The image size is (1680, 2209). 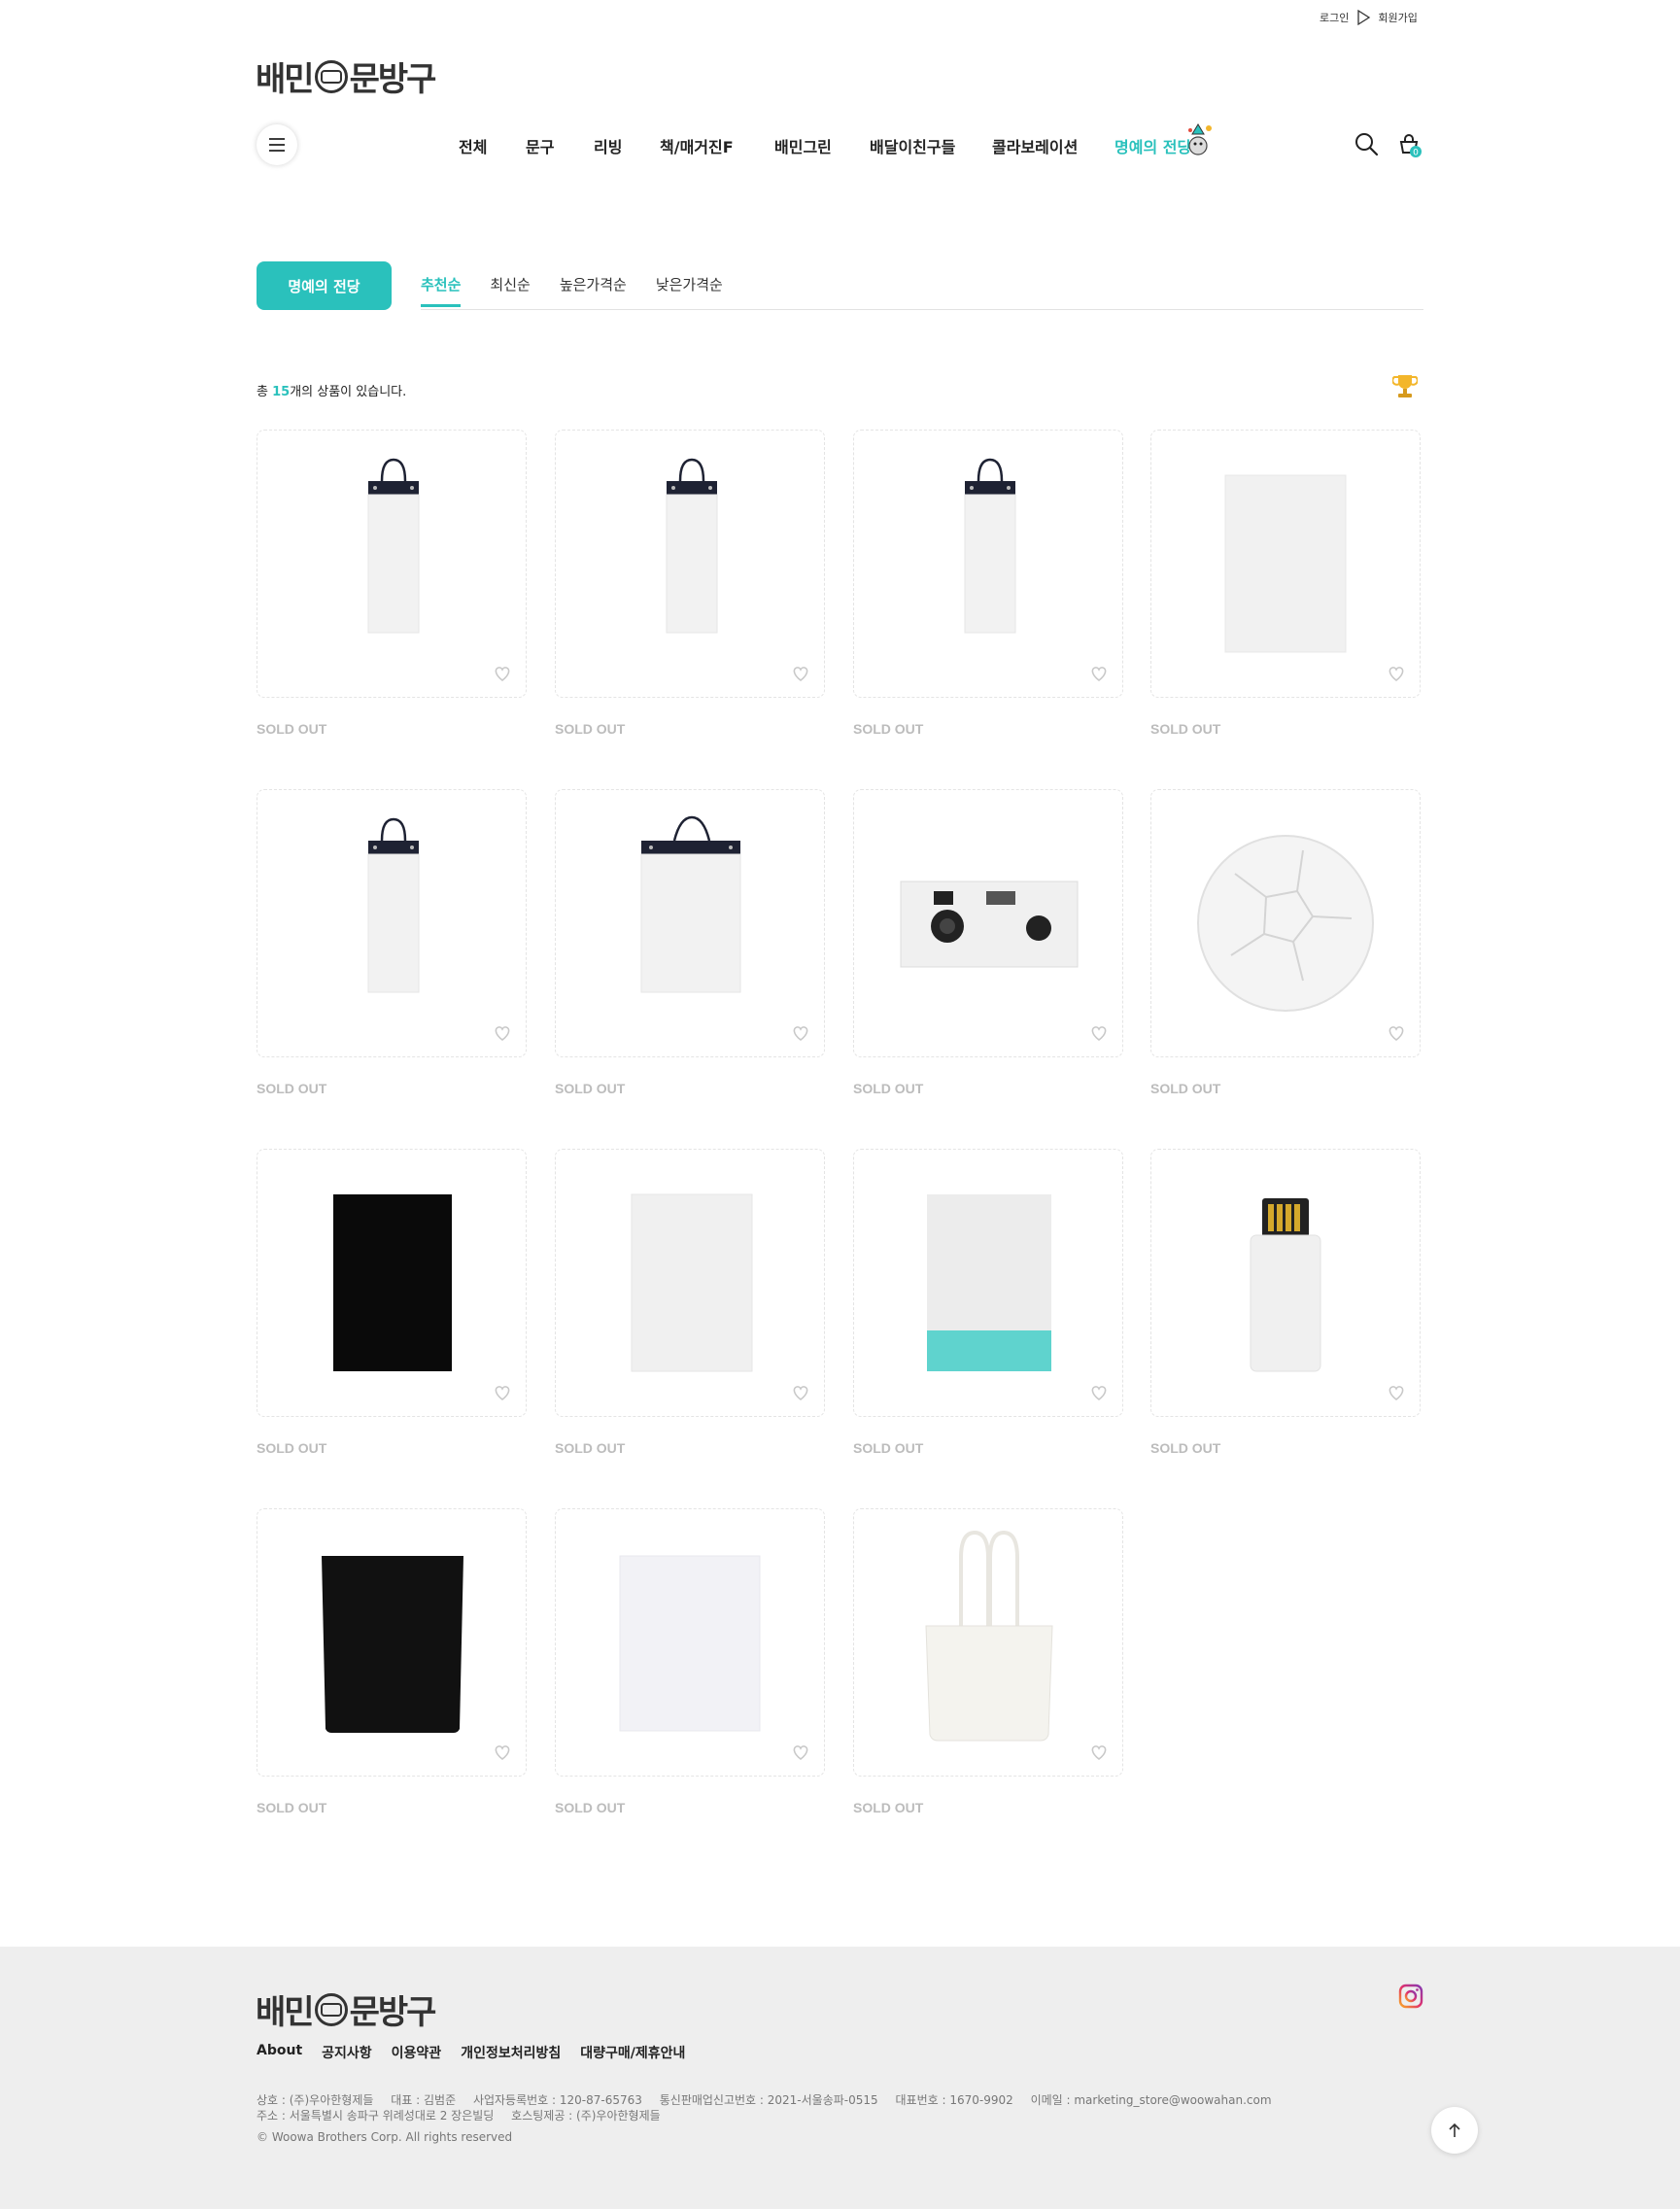 I want to click on info-ceo: 대표 : 김범준, so click(x=424, y=2100).